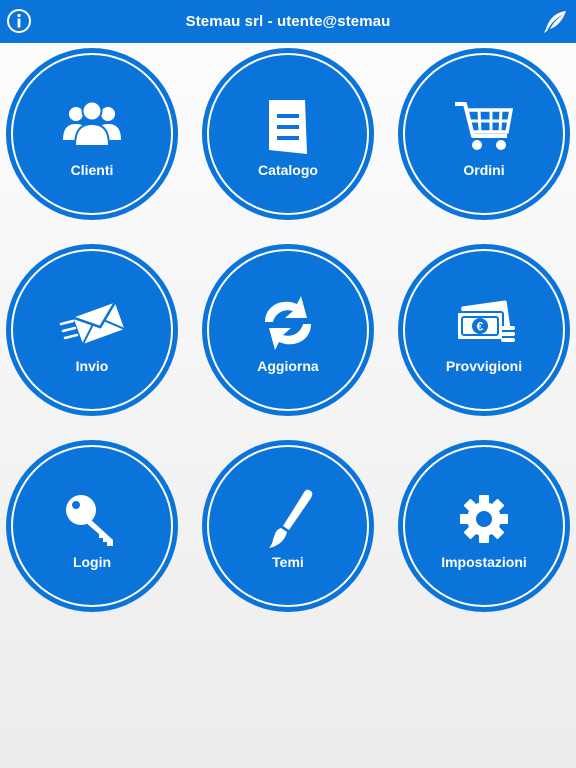  I want to click on tile-provvigioni: € Provvigioni, so click(484, 330).